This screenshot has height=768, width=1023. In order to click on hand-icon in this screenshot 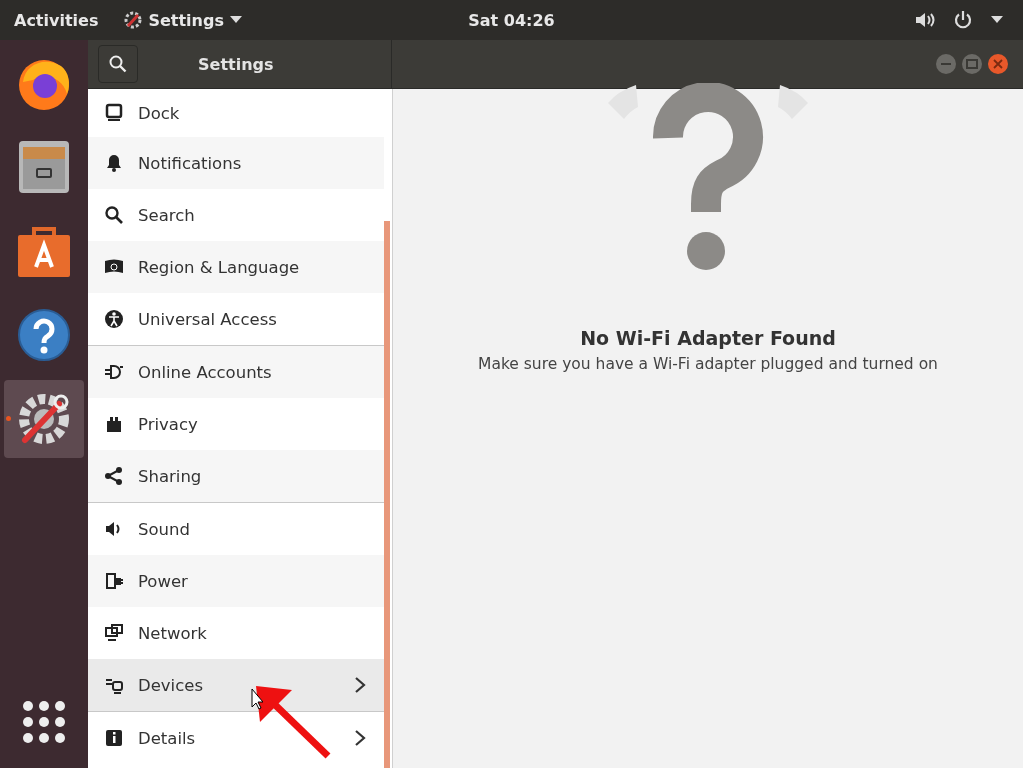, I will do `click(114, 424)`.